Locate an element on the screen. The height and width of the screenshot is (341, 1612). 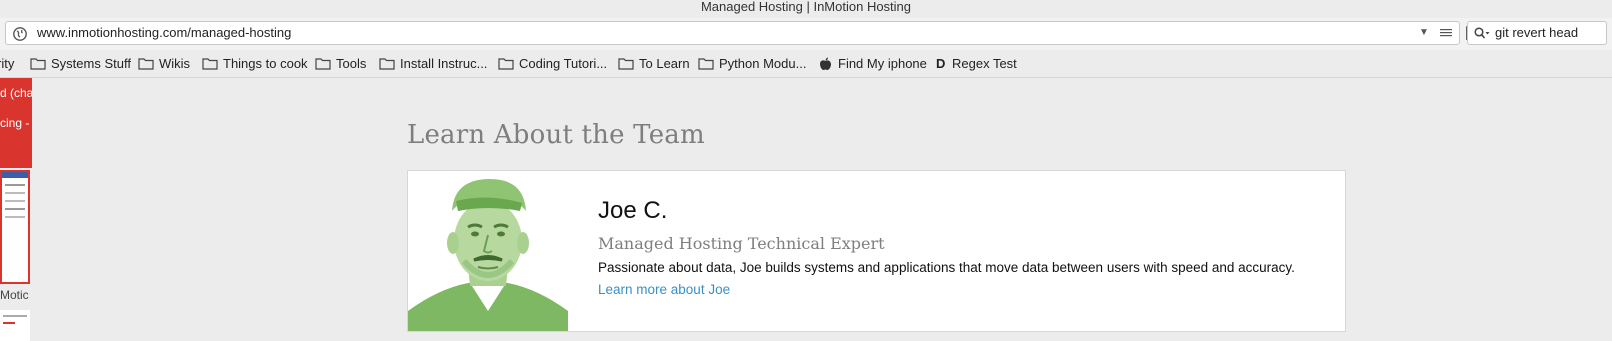
side-panel: d (cha cing - Motic is located at coordinates (16, 209).